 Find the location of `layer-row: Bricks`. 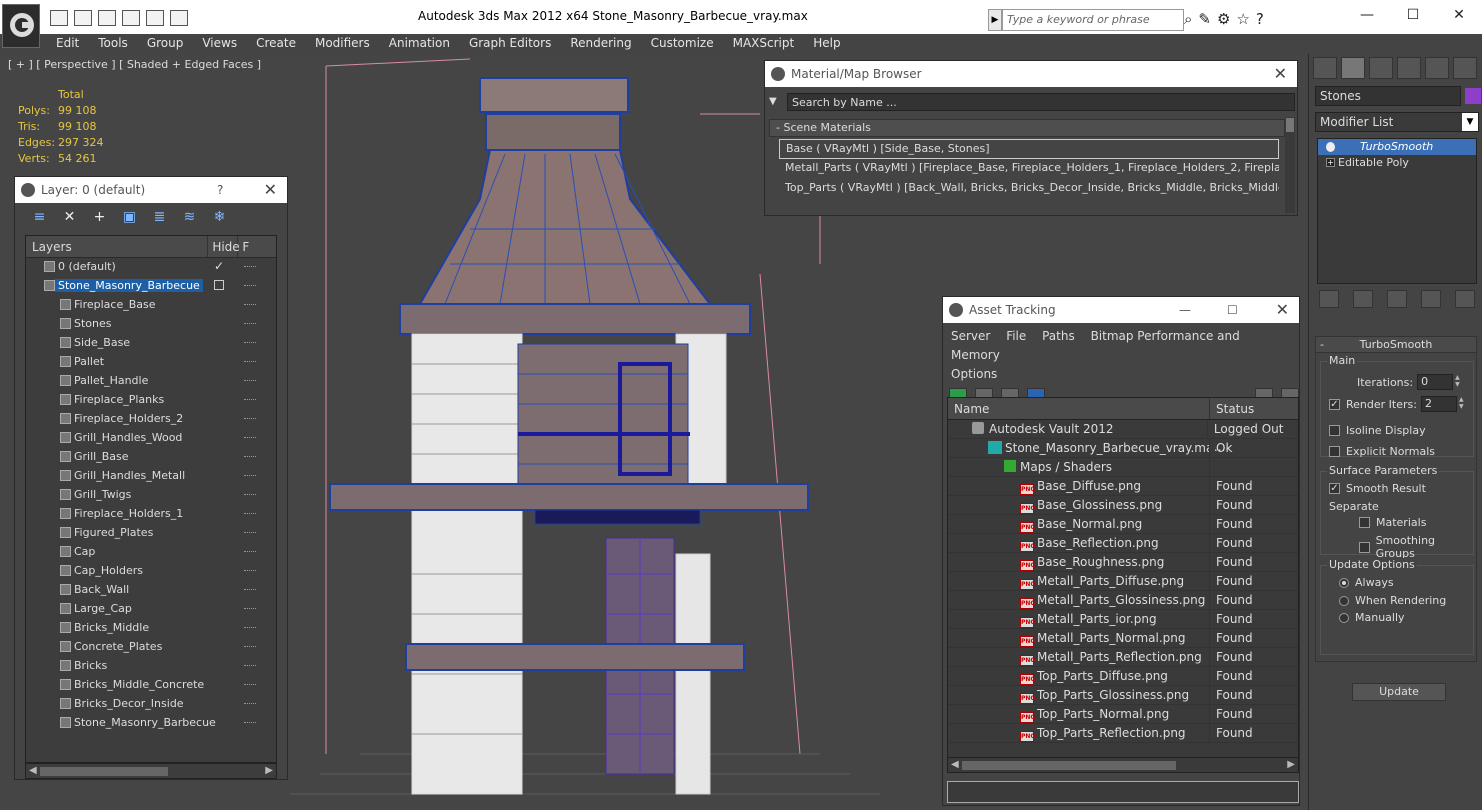

layer-row: Bricks is located at coordinates (151, 666).